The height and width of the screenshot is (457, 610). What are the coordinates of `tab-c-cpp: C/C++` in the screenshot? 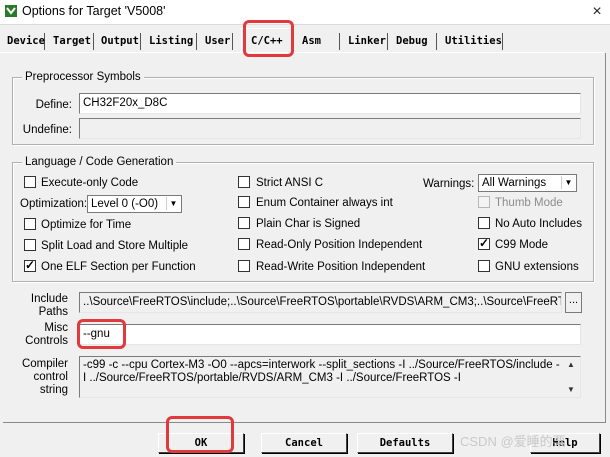 It's located at (267, 40).